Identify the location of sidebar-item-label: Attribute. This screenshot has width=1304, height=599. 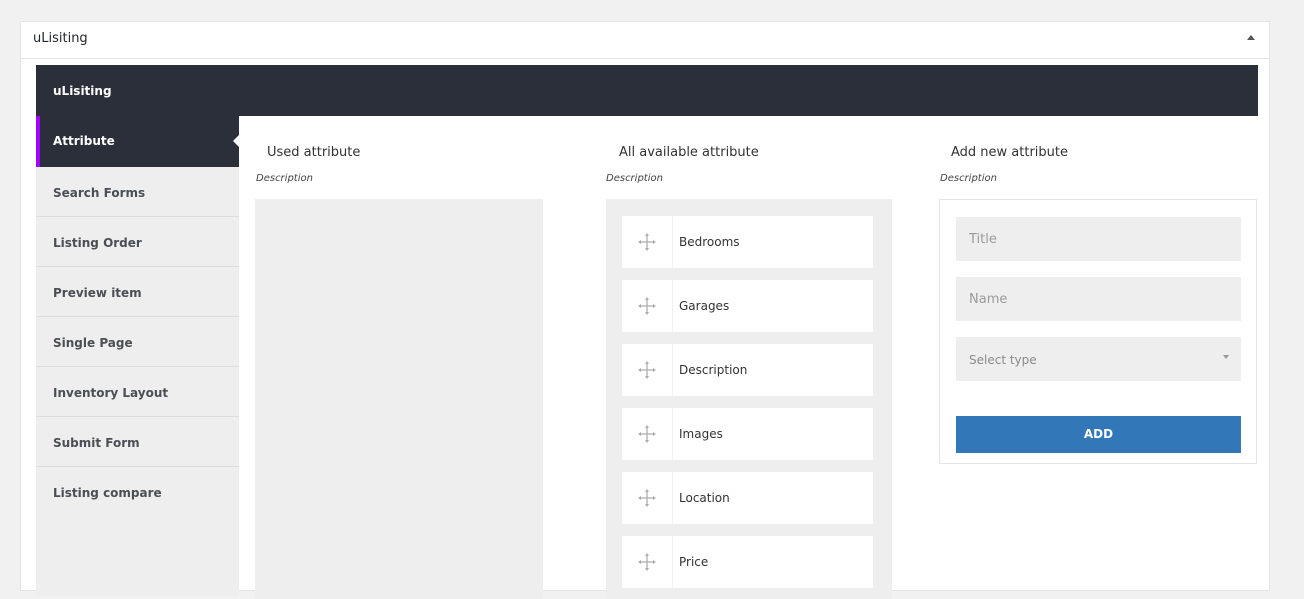
(84, 141).